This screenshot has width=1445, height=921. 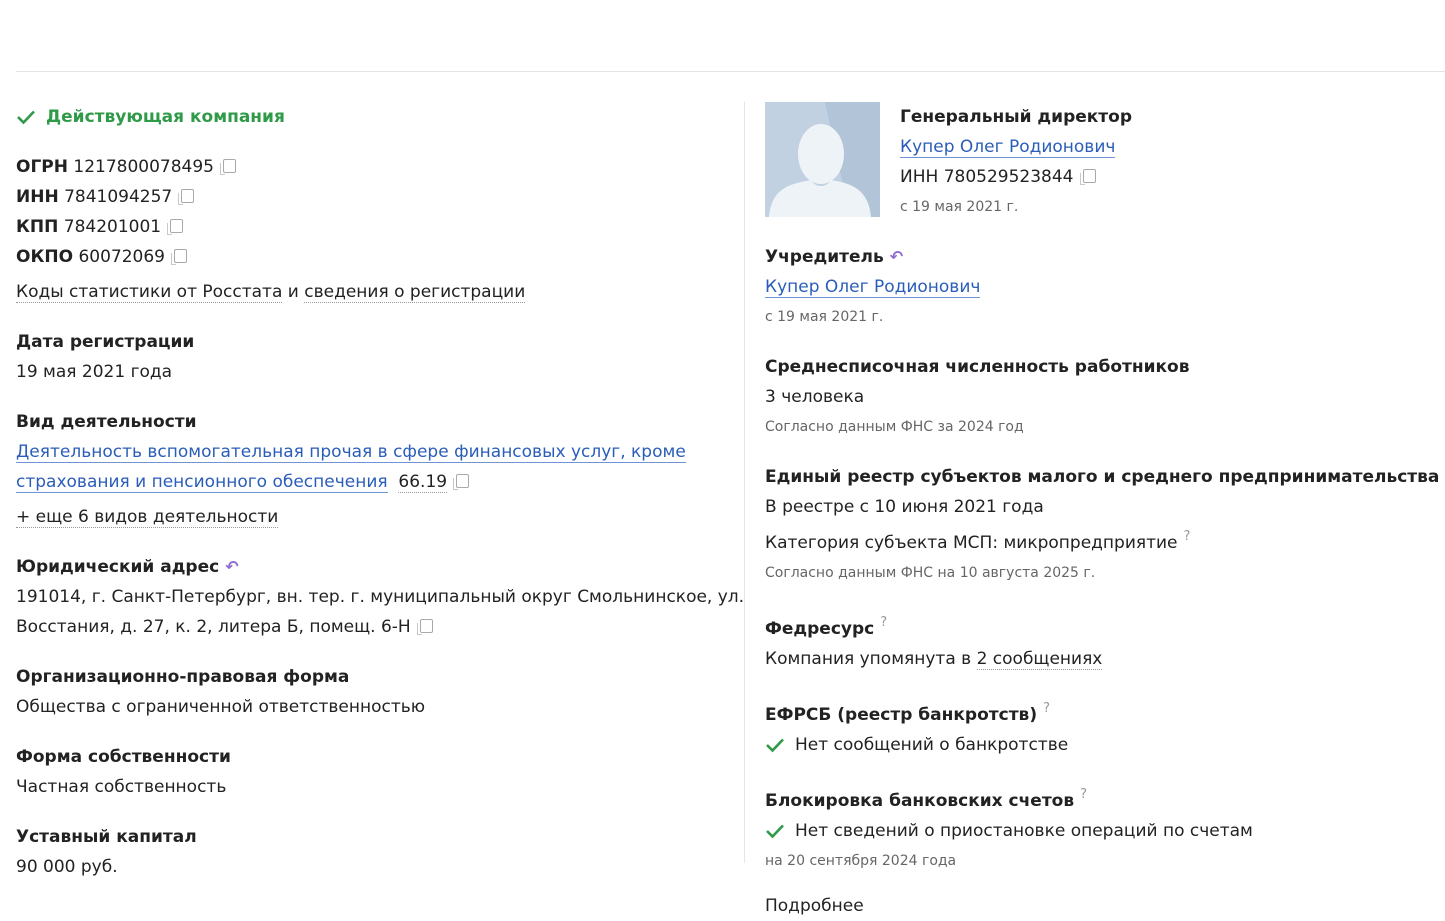 I want to click on director-inn-row: ИНН 780529523844, so click(x=1016, y=177).